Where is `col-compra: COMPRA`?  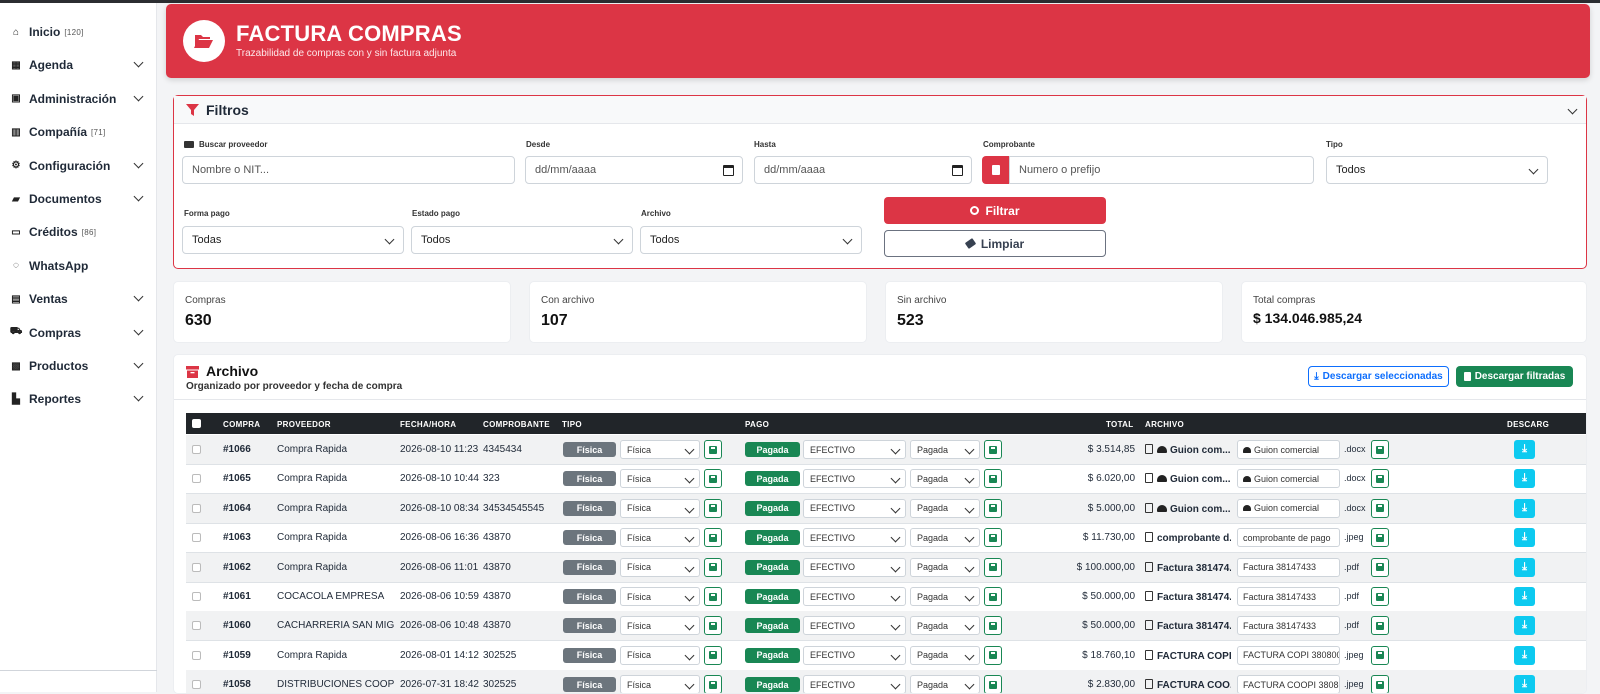 col-compra: COMPRA is located at coordinates (241, 424).